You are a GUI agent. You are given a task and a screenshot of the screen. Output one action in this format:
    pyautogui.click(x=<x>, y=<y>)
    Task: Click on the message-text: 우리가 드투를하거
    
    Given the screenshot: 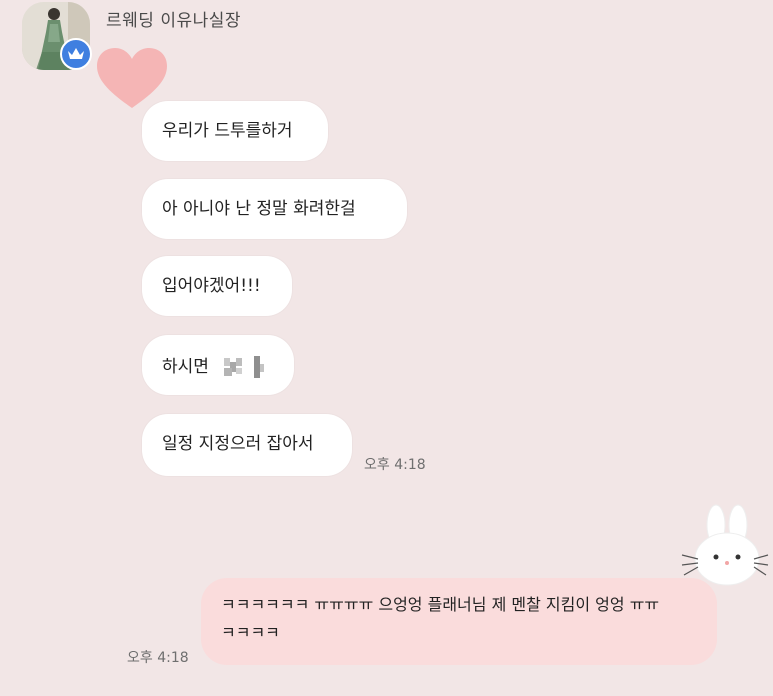 What is the action you would take?
    pyautogui.click(x=227, y=131)
    